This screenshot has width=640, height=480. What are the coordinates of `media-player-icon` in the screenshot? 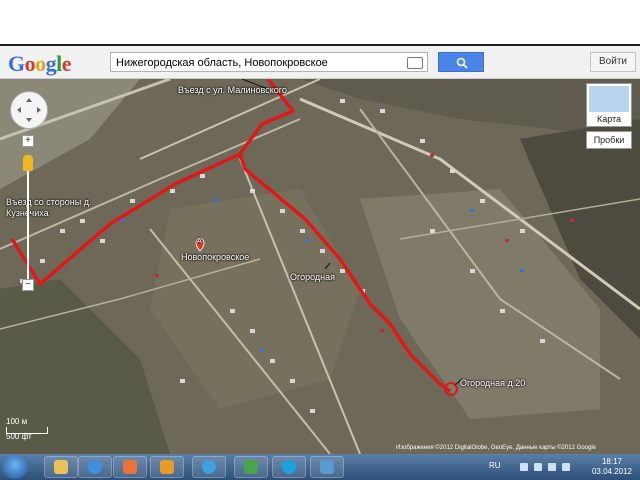 It's located at (130, 467).